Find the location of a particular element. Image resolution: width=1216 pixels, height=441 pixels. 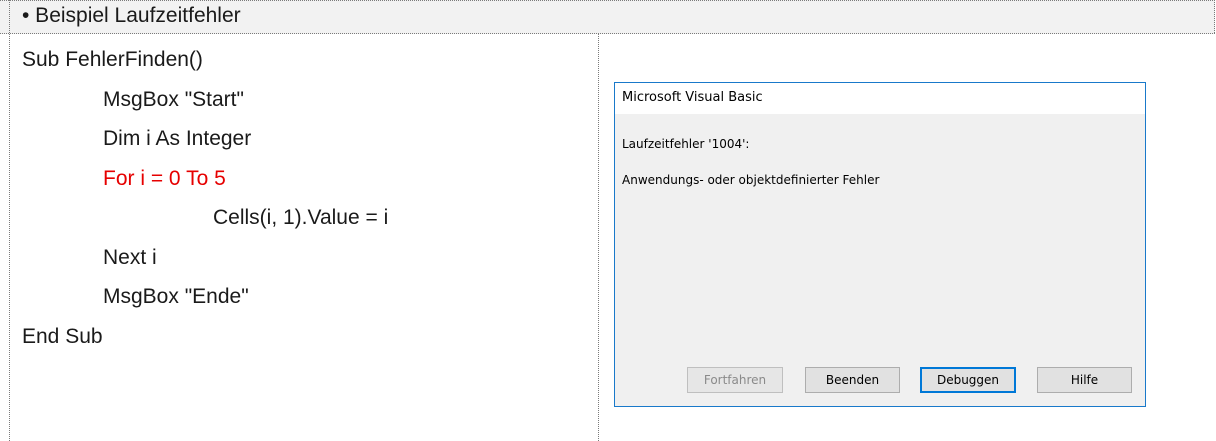

header-title: • Beispiel Laufzeitfehler is located at coordinates (131, 15).